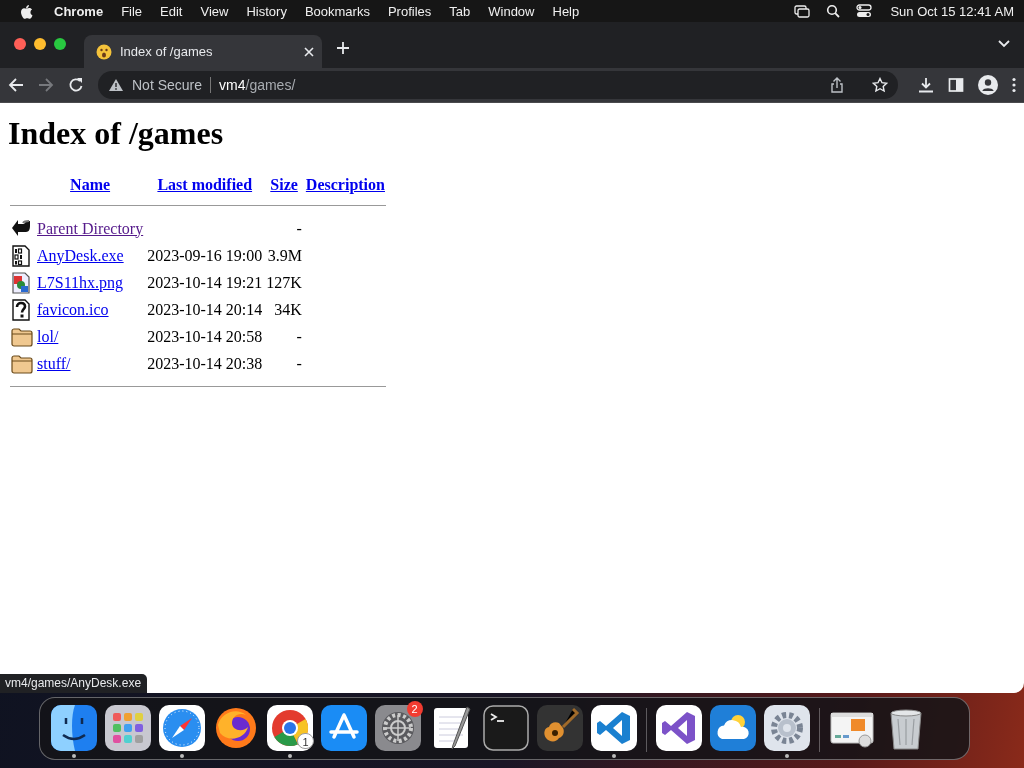  Describe the element at coordinates (90, 228) in the screenshot. I see `file-link: Parent Directory` at that location.